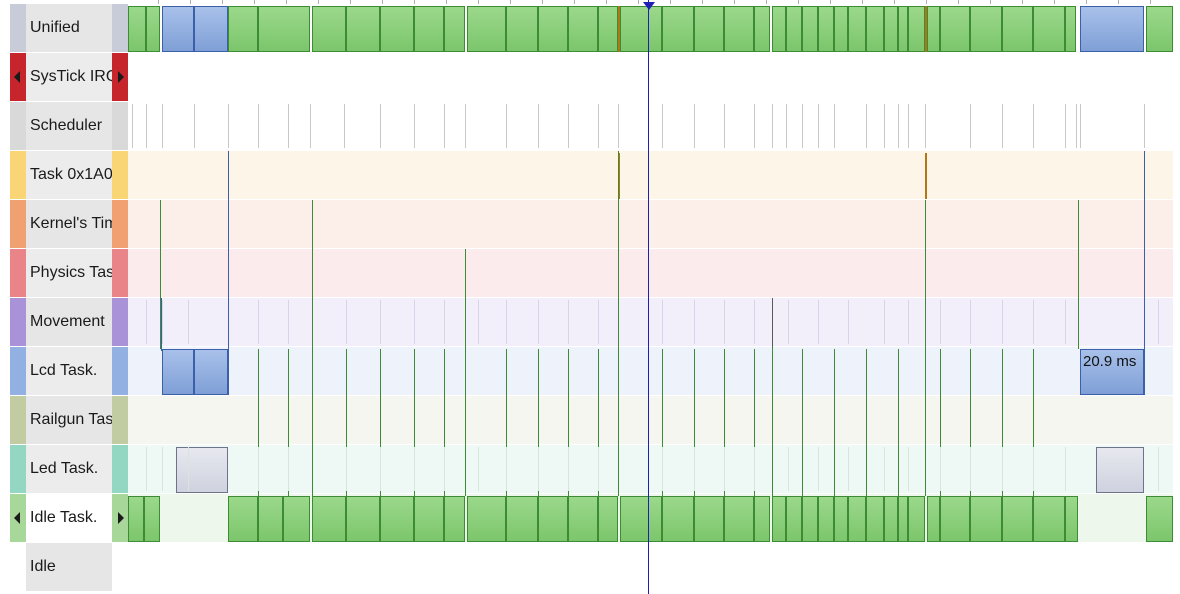 This screenshot has width=1180, height=594. What do you see at coordinates (649, 6) in the screenshot?
I see `time-cursor-handle-icon` at bounding box center [649, 6].